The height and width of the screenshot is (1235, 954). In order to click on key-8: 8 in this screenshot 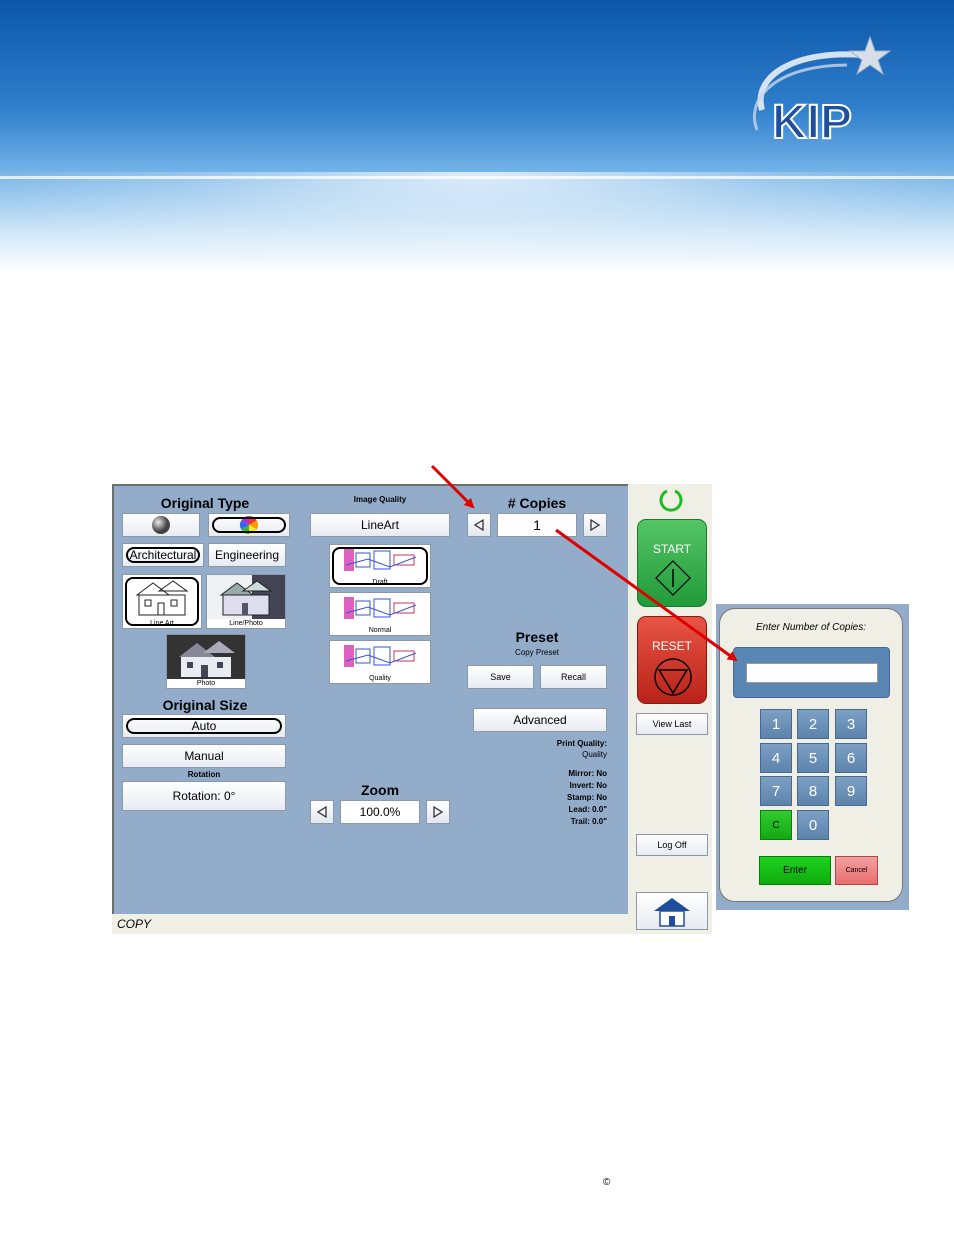, I will do `click(813, 791)`.